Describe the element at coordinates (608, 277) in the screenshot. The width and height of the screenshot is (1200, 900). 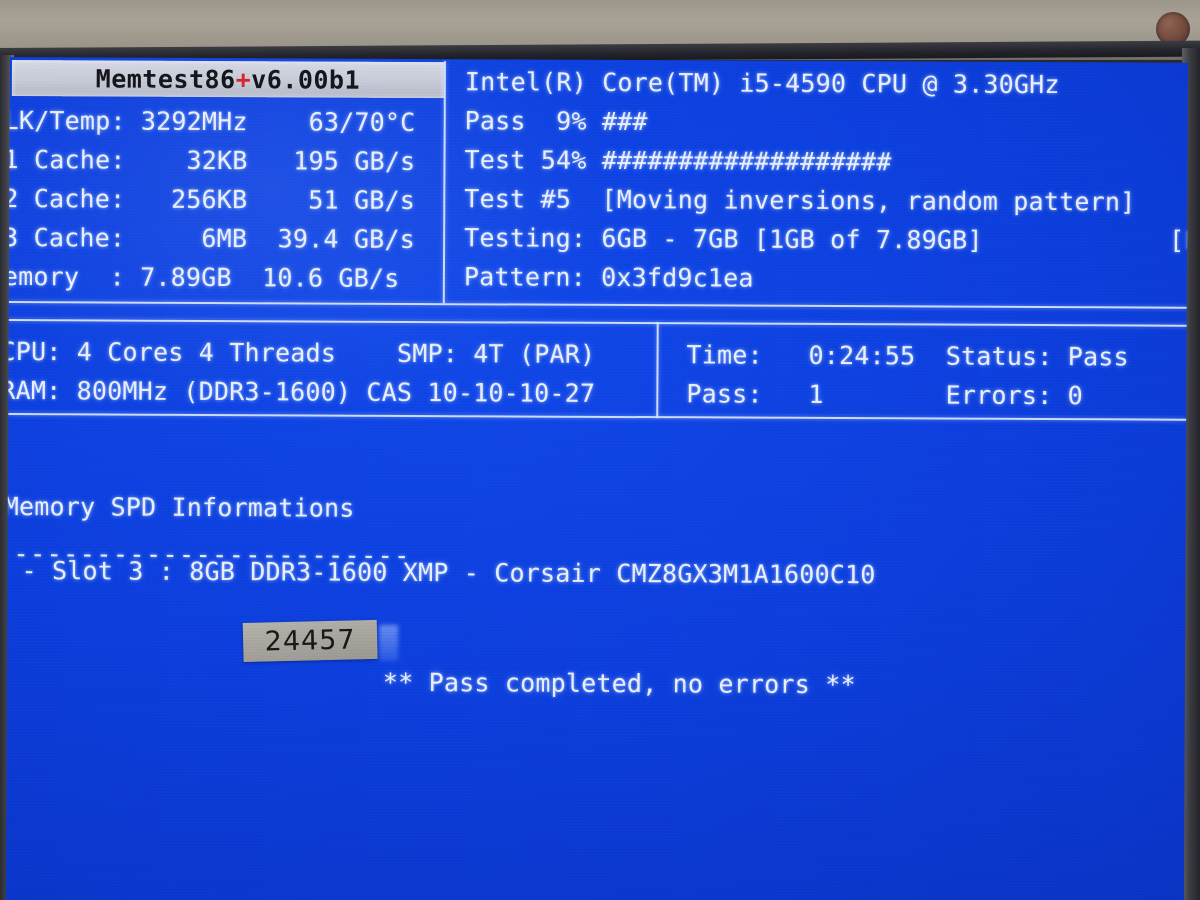
I see `pattern-row: Pattern: 0x3fd9c1ea` at that location.